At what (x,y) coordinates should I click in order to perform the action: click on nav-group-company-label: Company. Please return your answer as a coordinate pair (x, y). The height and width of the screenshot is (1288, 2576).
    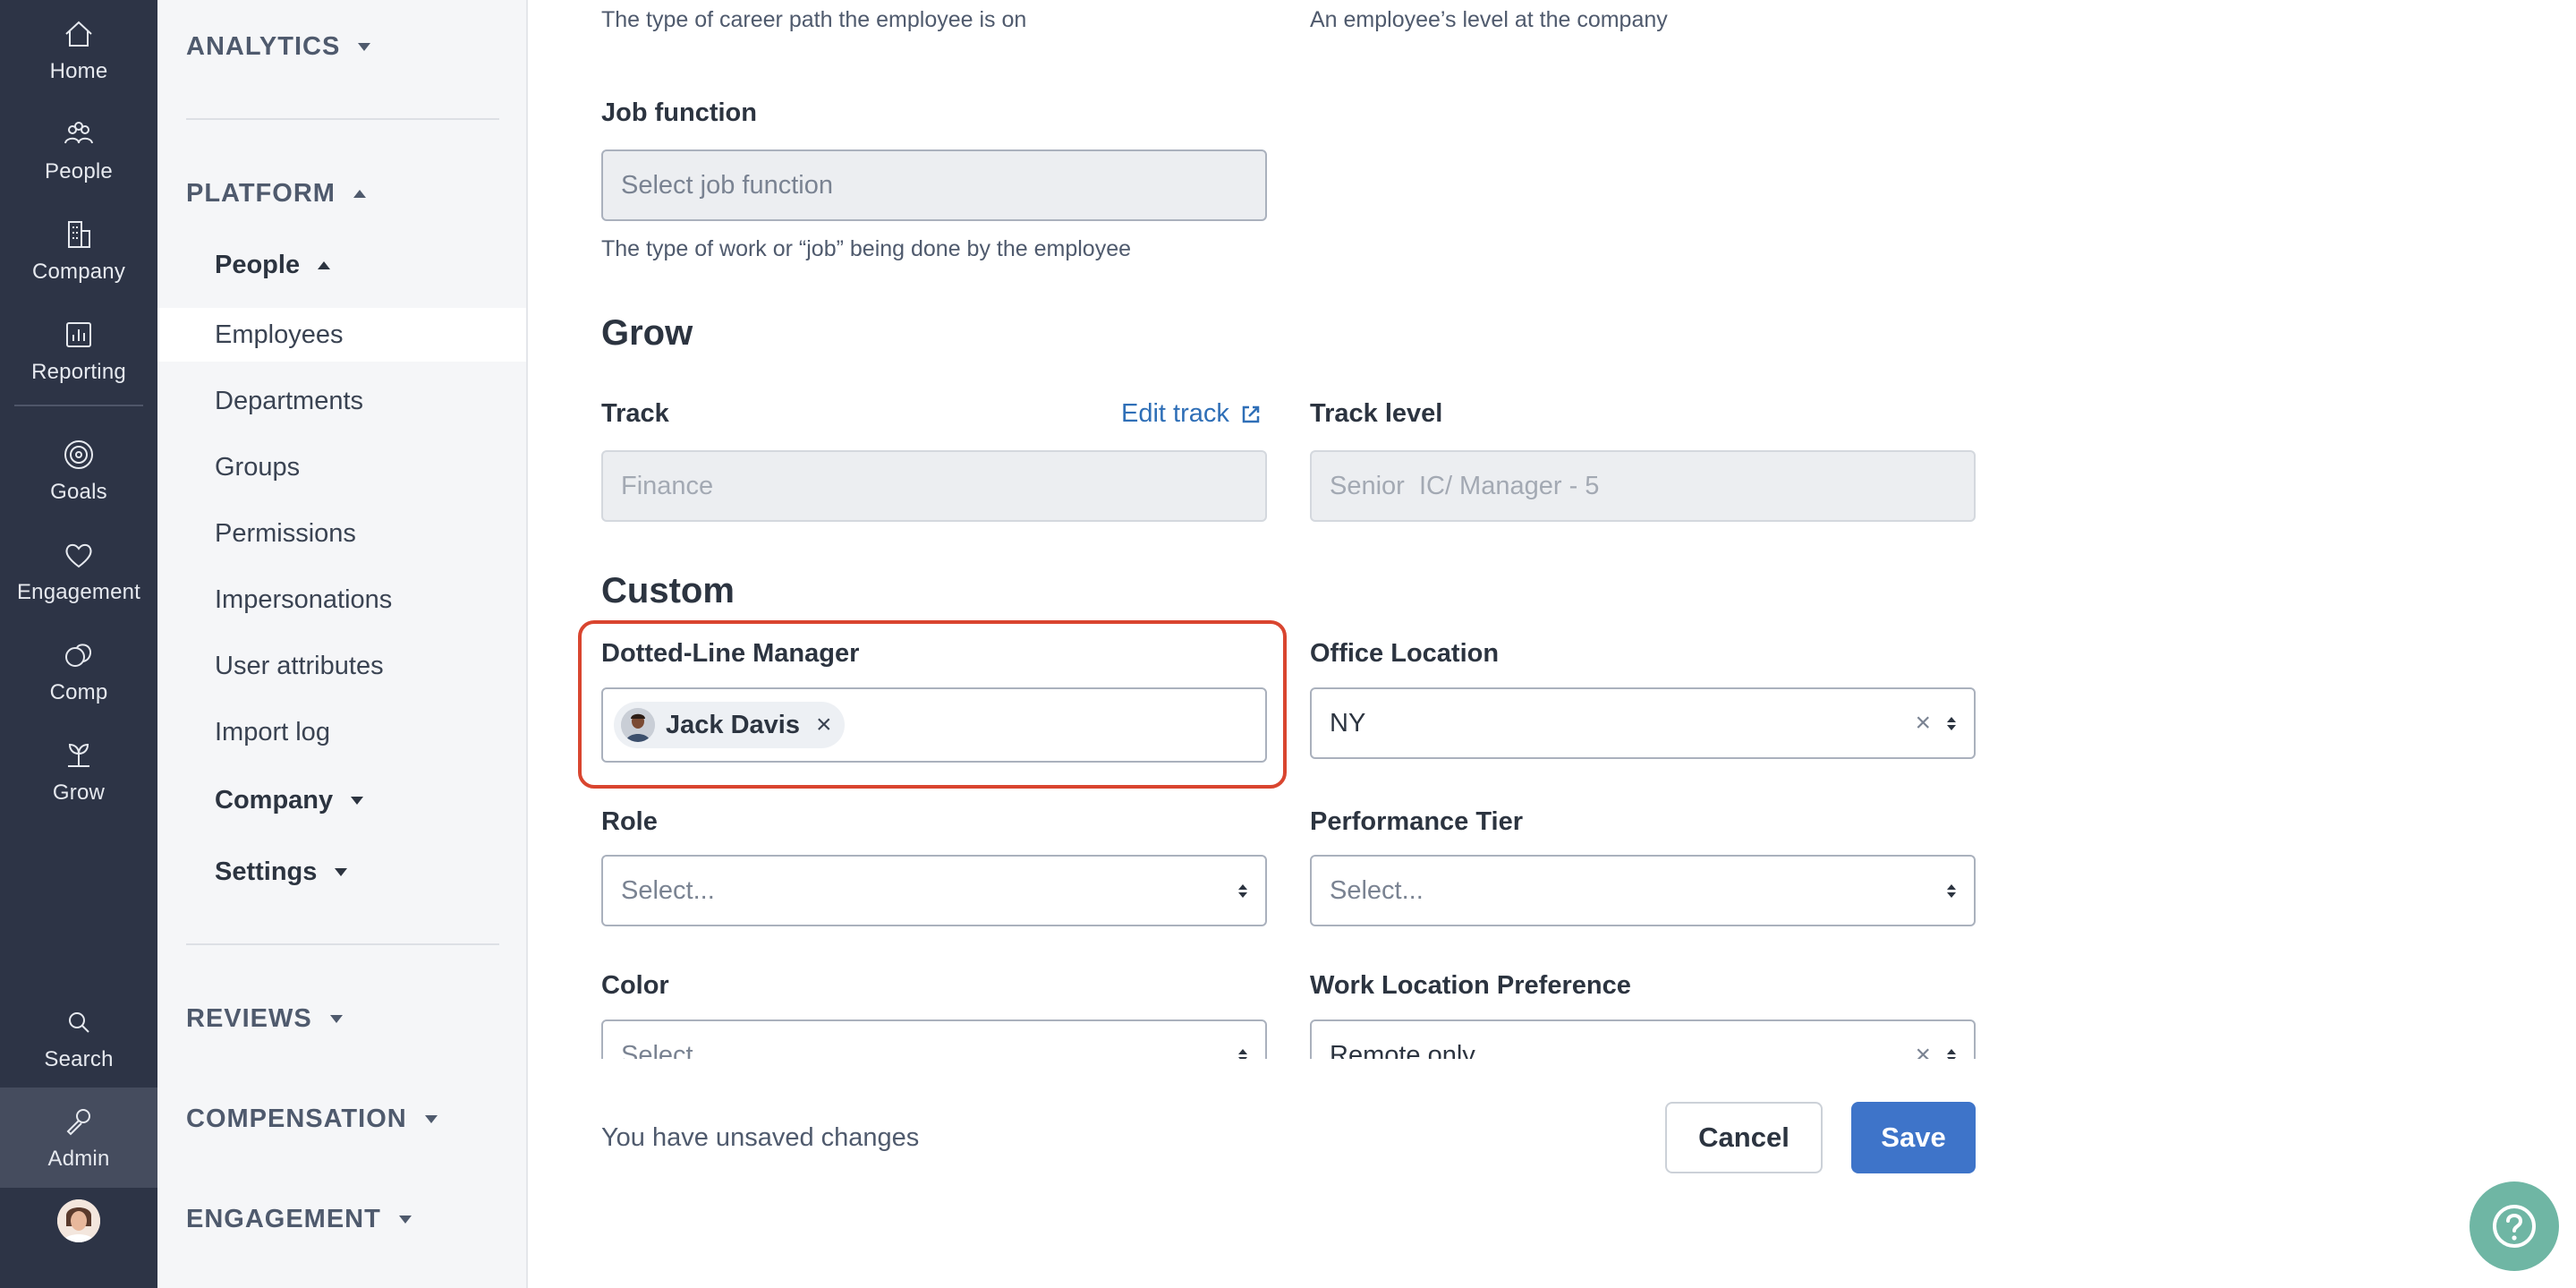
    Looking at the image, I should click on (274, 800).